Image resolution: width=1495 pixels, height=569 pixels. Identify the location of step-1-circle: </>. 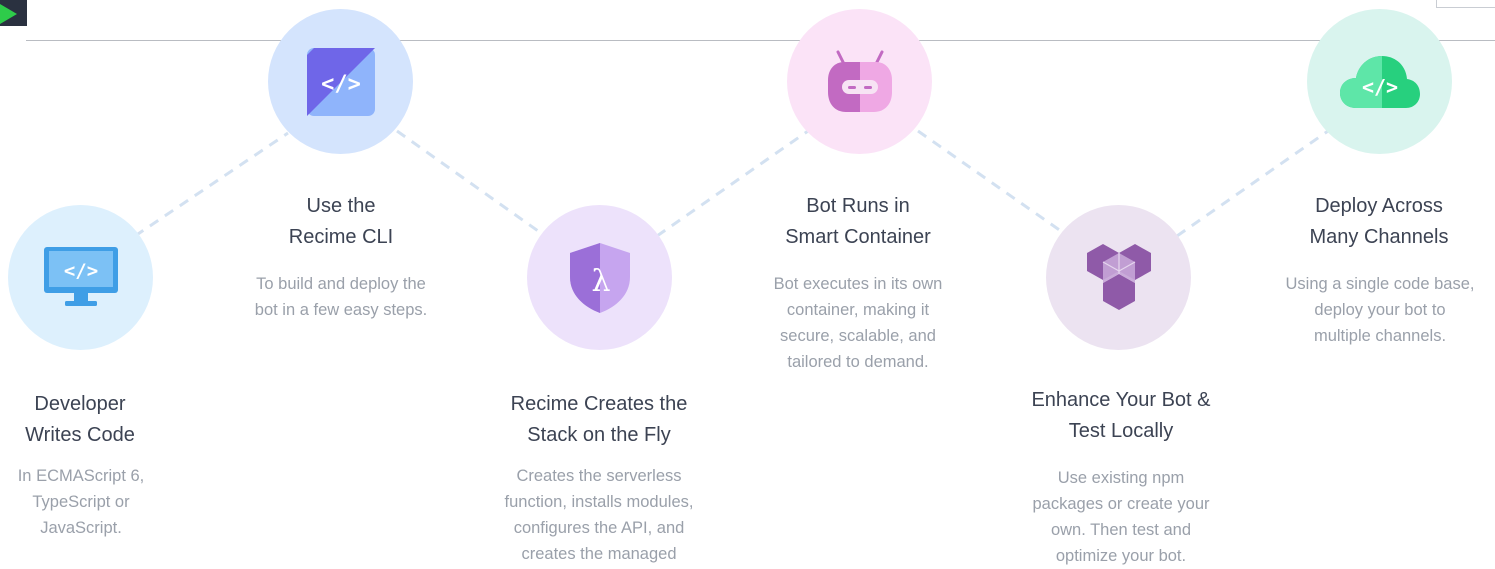
(80, 277).